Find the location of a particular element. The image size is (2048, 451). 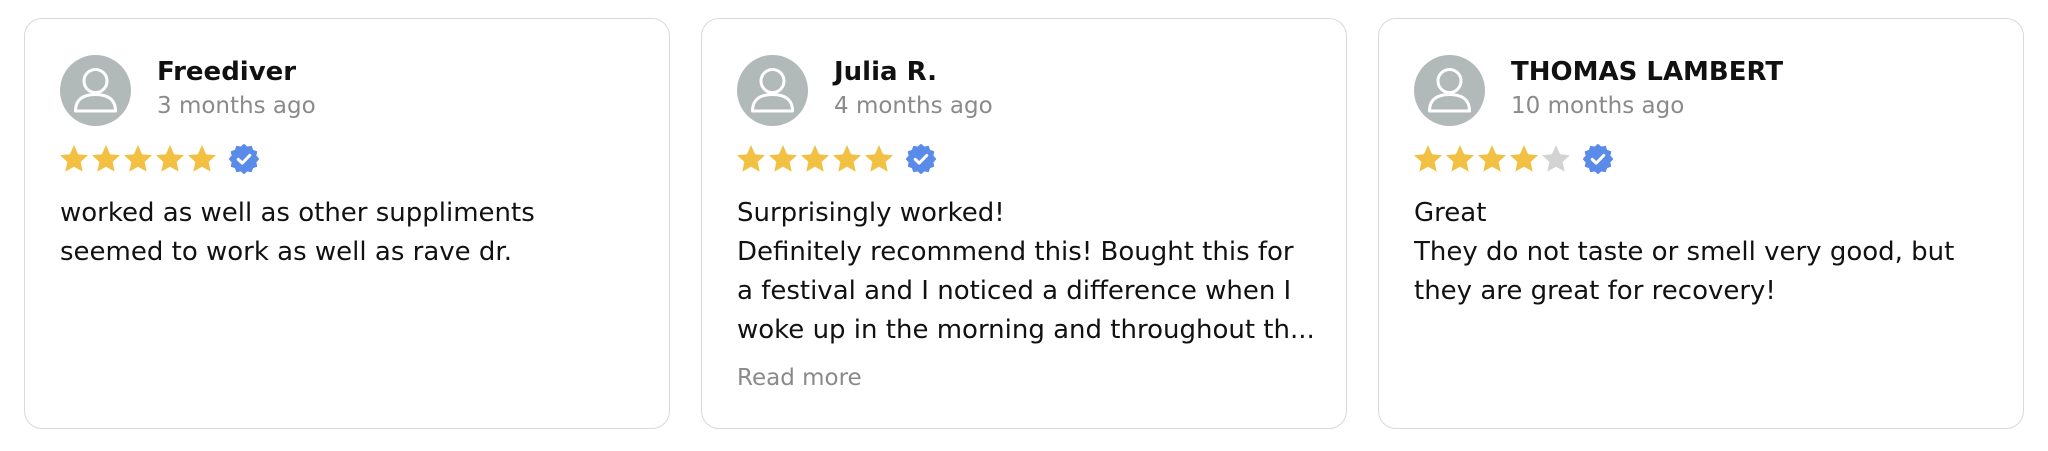

review-date: 3 months ago is located at coordinates (236, 106).